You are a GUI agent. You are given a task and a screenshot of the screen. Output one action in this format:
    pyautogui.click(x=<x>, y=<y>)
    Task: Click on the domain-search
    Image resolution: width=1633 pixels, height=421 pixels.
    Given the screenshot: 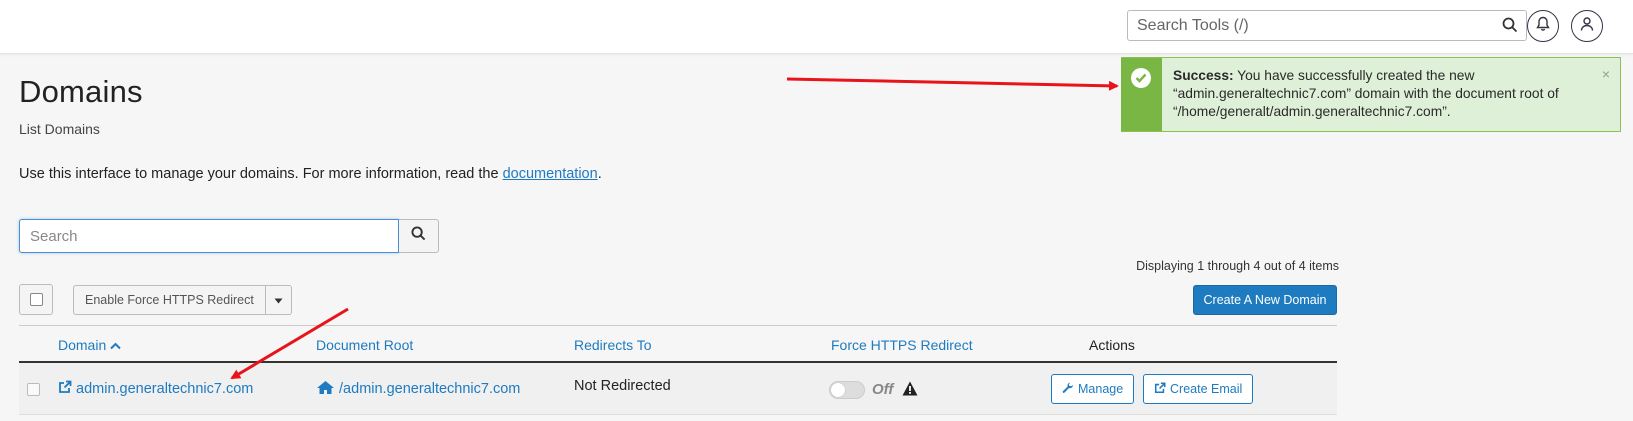 What is the action you would take?
    pyautogui.click(x=229, y=236)
    